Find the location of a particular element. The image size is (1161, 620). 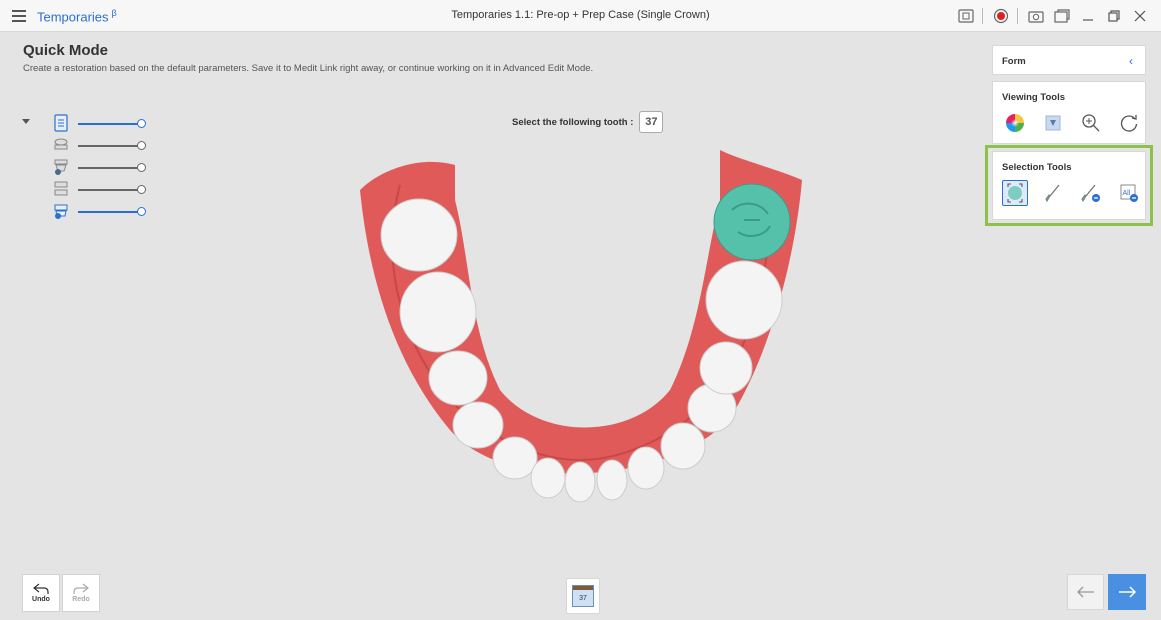

tooth-selection-prompt: Select the following tooth : 37 is located at coordinates (588, 122).